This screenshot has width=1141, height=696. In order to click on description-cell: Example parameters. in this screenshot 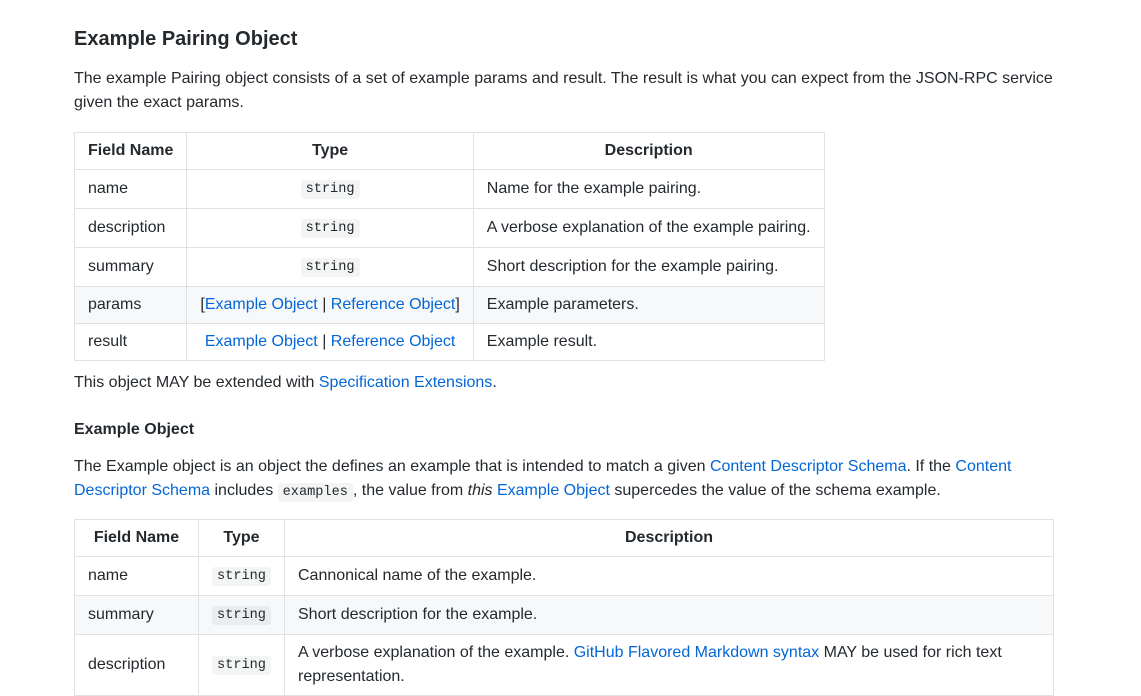, I will do `click(648, 305)`.